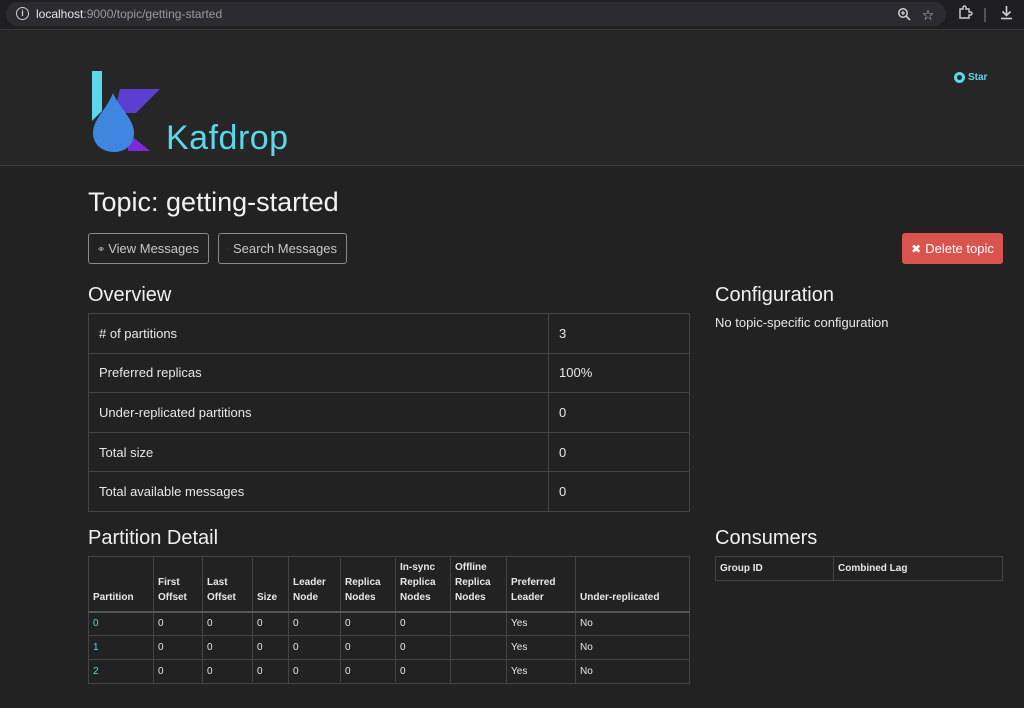 Image resolution: width=1024 pixels, height=708 pixels. What do you see at coordinates (774, 295) in the screenshot?
I see `configuration-heading: Configuration` at bounding box center [774, 295].